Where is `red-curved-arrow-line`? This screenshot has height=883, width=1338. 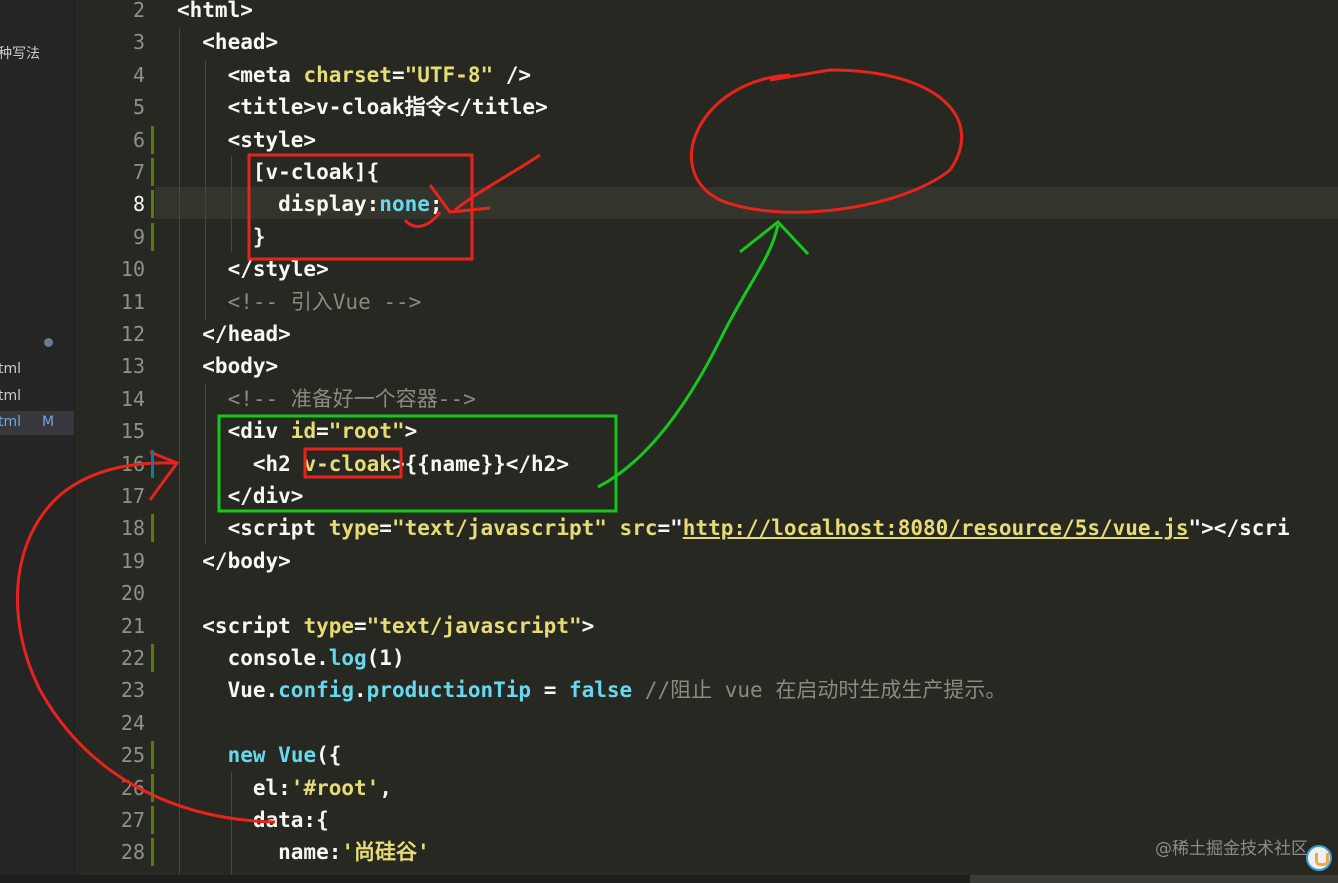 red-curved-arrow-line is located at coordinates (145, 642).